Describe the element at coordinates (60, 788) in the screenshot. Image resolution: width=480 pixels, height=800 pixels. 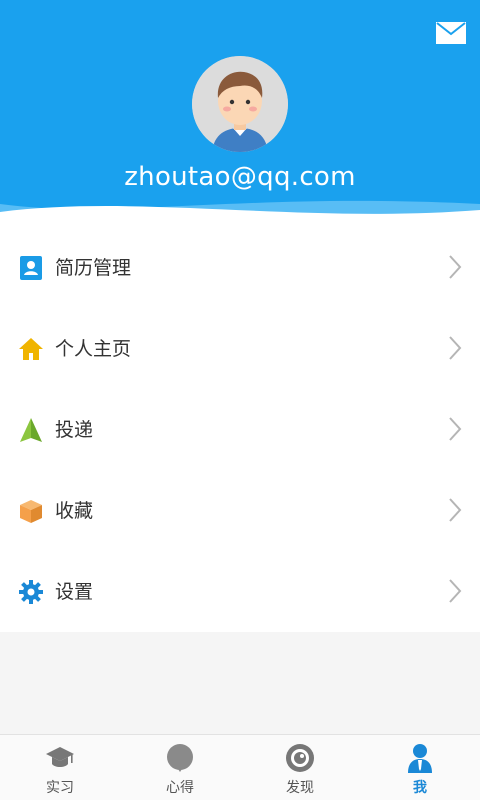
I see `tab-label: 实习` at that location.